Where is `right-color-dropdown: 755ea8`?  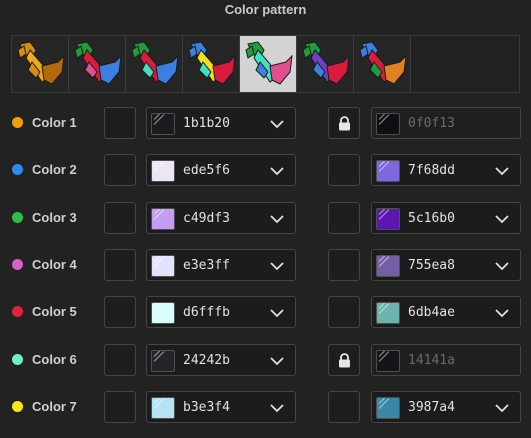 right-color-dropdown: 755ea8 is located at coordinates (446, 264).